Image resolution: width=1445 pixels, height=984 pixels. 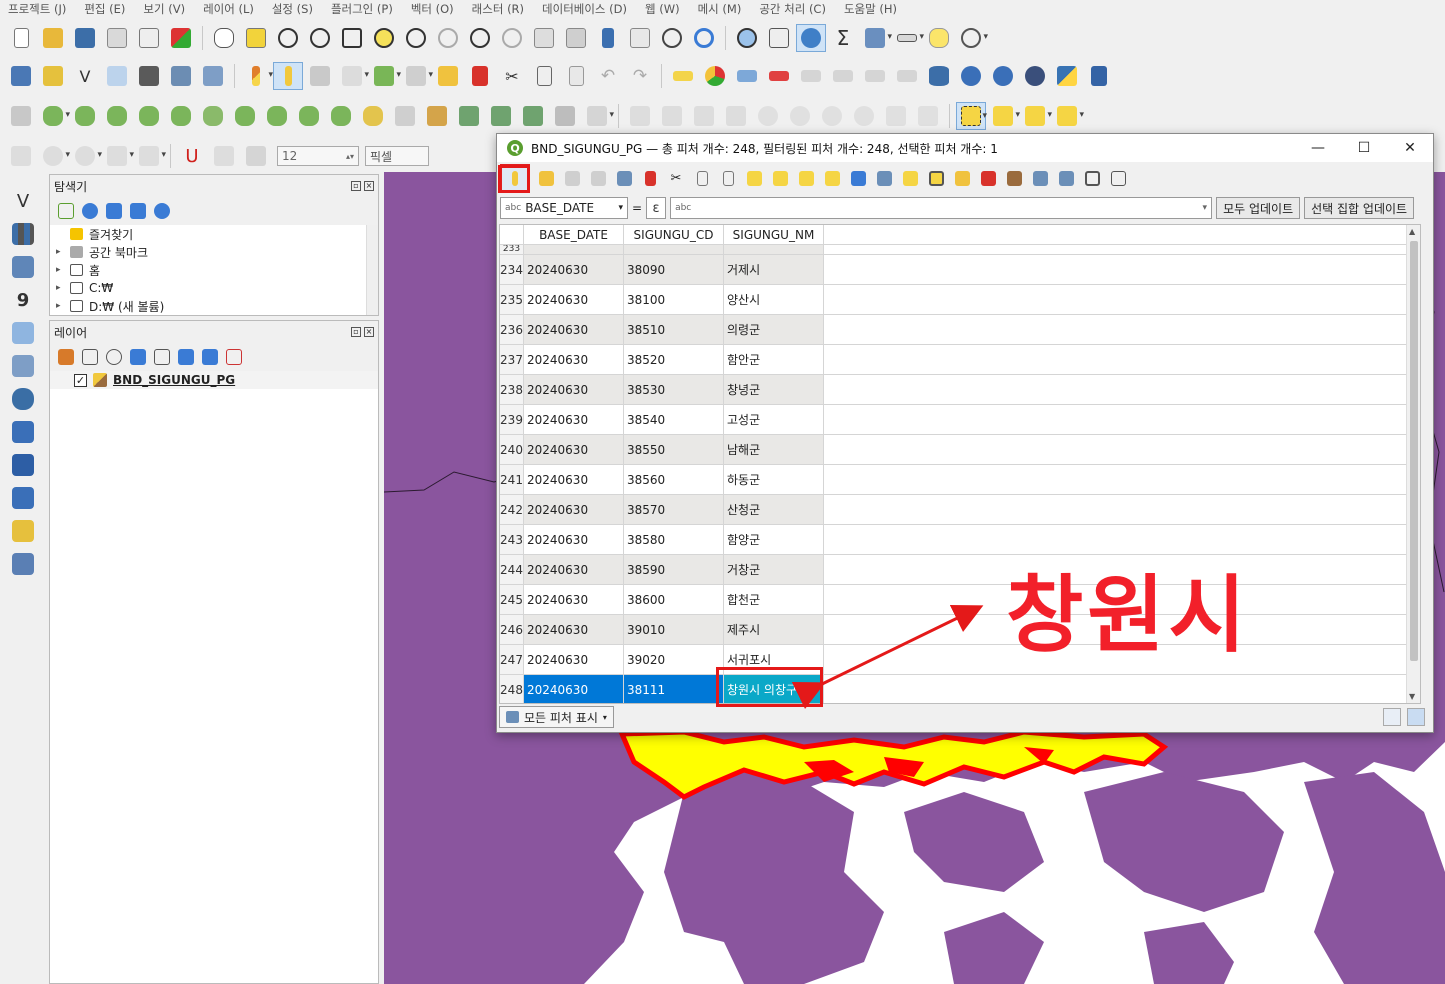 What do you see at coordinates (512, 629) in the screenshot?
I see `row-number: 246` at bounding box center [512, 629].